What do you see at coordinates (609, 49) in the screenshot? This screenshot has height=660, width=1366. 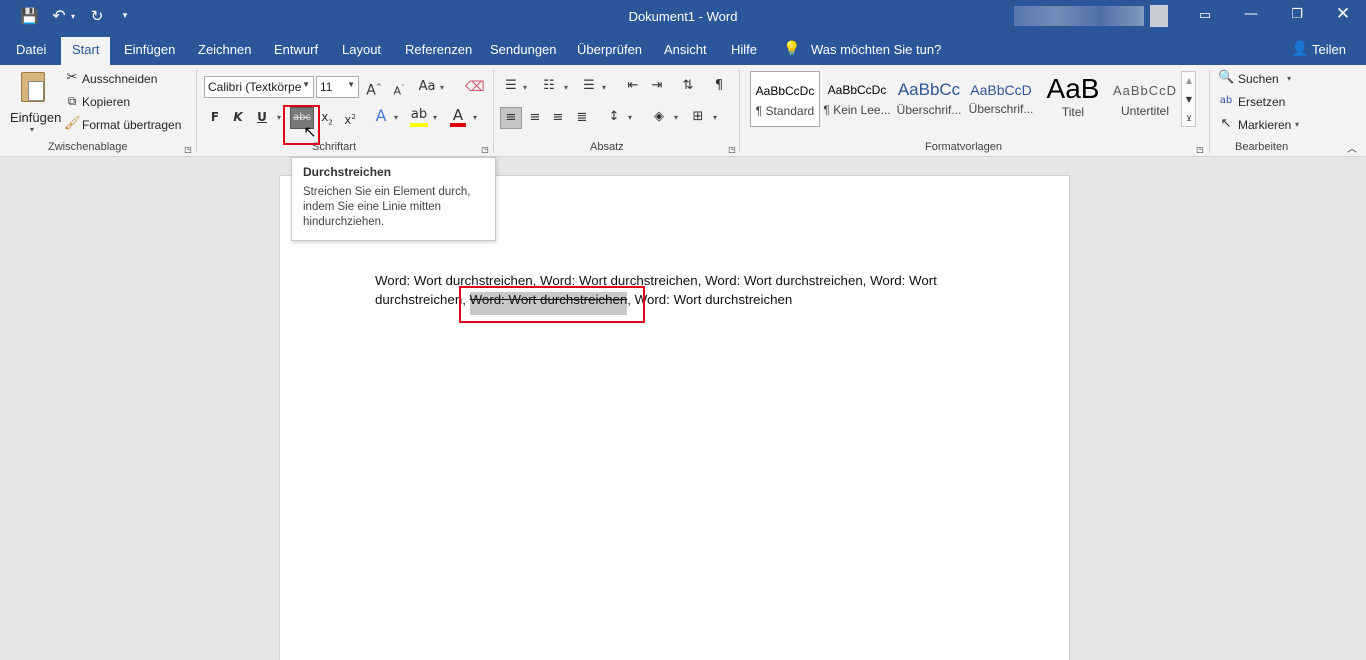 I see `tab-ueberpruefen: Überprüfen` at bounding box center [609, 49].